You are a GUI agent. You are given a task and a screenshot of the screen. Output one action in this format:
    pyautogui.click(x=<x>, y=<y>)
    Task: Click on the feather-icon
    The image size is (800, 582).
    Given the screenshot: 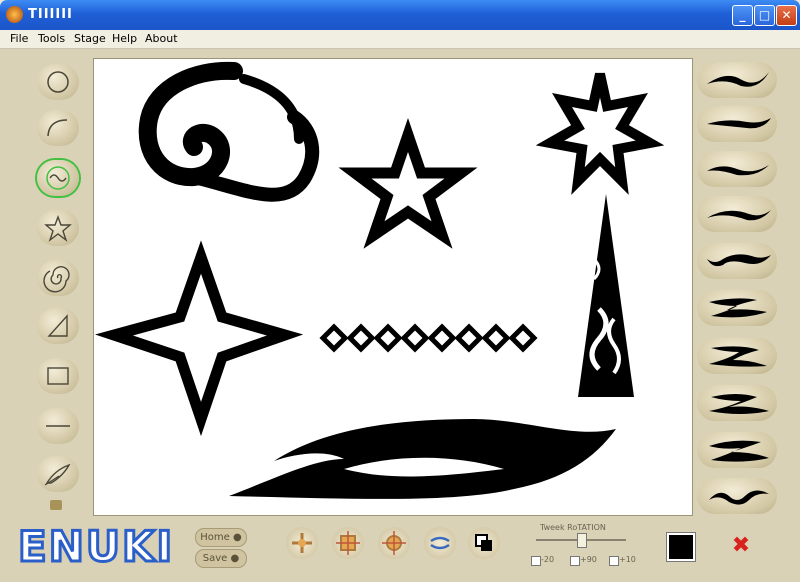 What is the action you would take?
    pyautogui.click(x=57, y=474)
    